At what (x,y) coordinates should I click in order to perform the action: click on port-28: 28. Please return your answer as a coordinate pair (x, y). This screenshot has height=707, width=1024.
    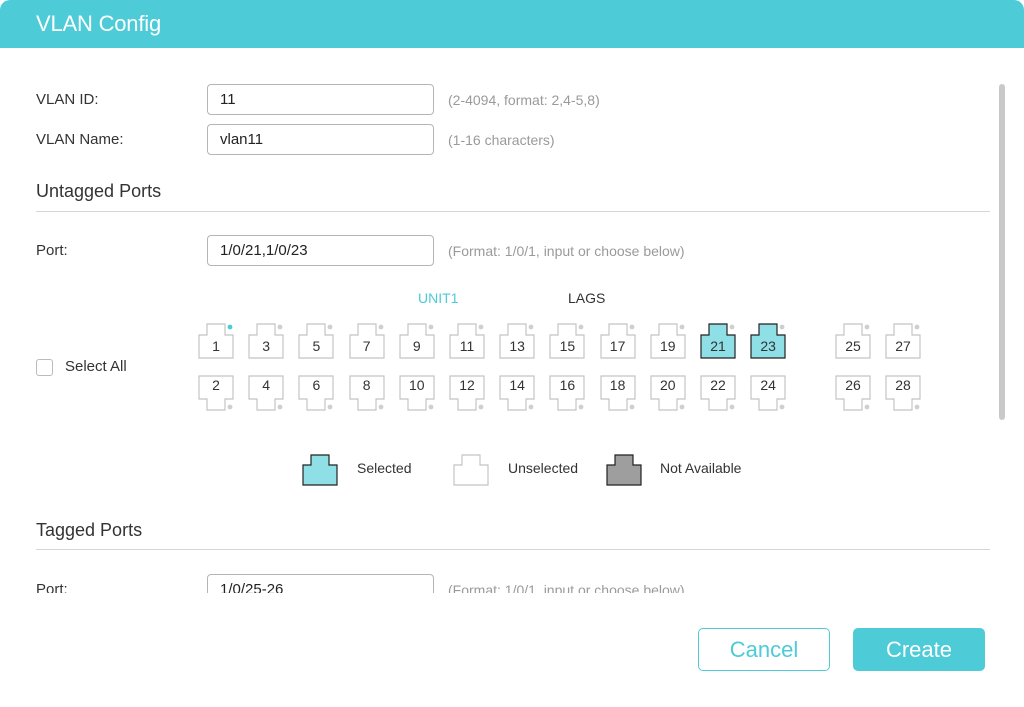
    Looking at the image, I should click on (903, 393).